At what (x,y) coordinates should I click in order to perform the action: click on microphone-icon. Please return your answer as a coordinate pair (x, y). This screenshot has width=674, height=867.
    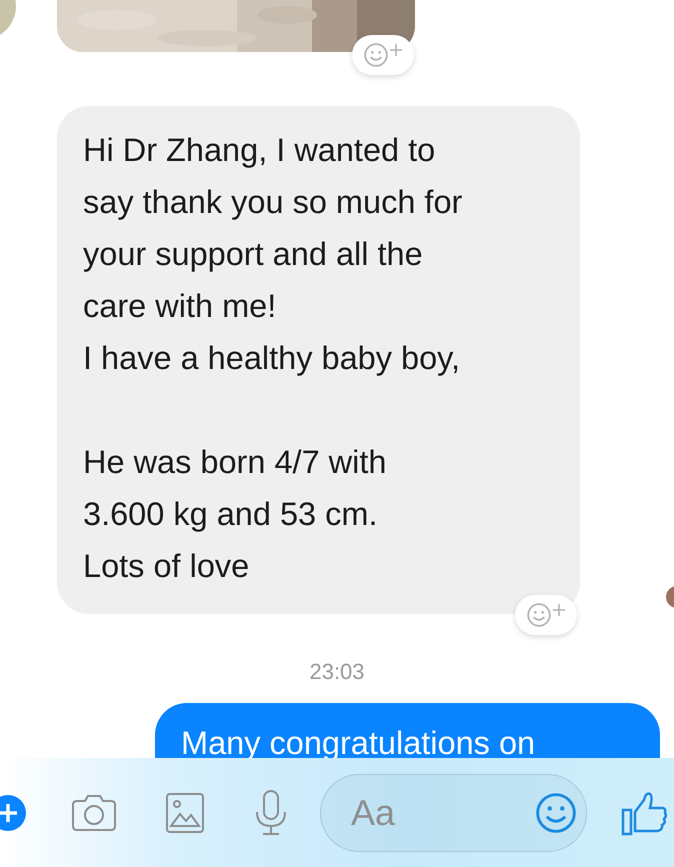
    Looking at the image, I should click on (271, 813).